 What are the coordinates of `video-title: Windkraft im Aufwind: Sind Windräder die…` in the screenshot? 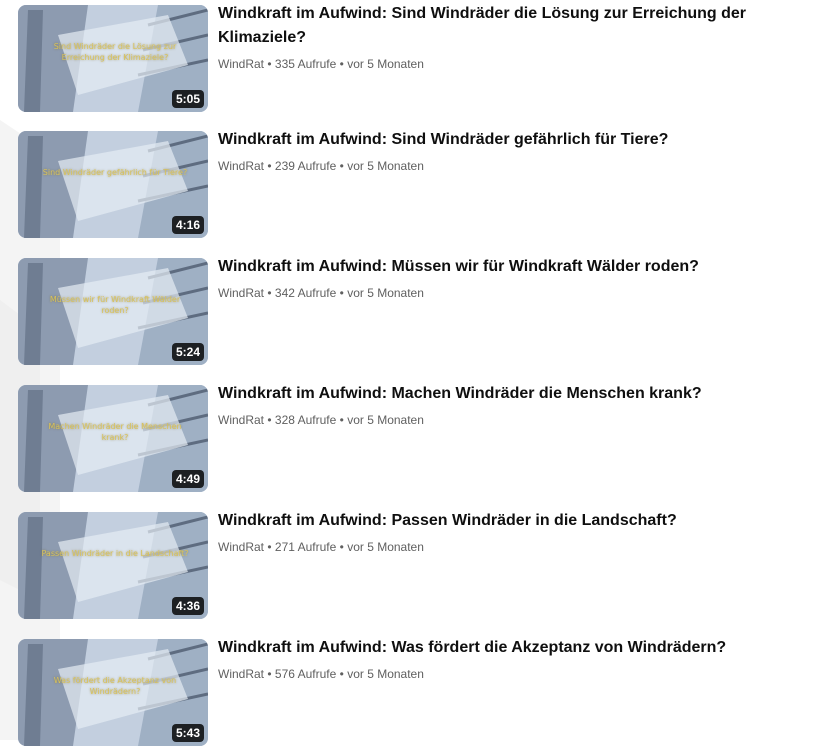 It's located at (518, 26).